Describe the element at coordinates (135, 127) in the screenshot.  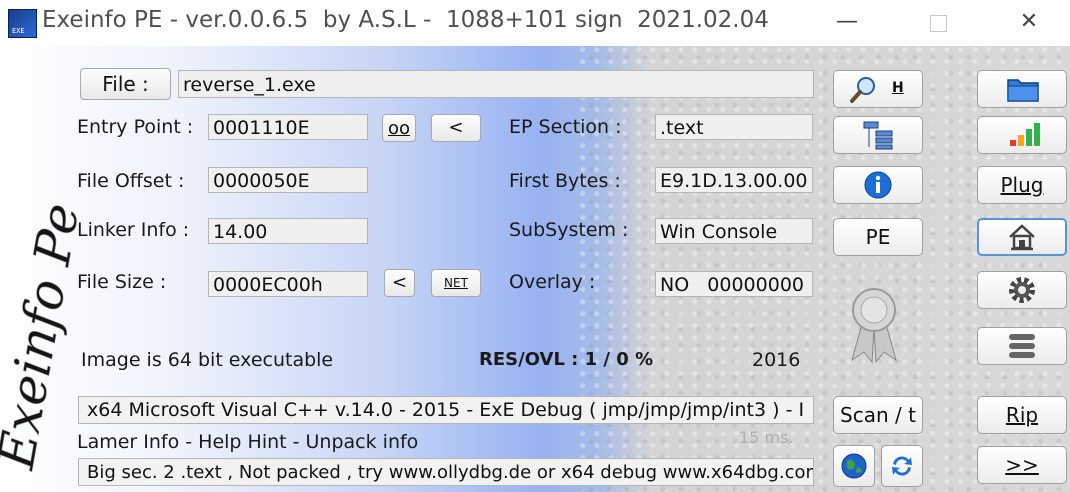
I see `entry-point-label: Entry Point :` at that location.